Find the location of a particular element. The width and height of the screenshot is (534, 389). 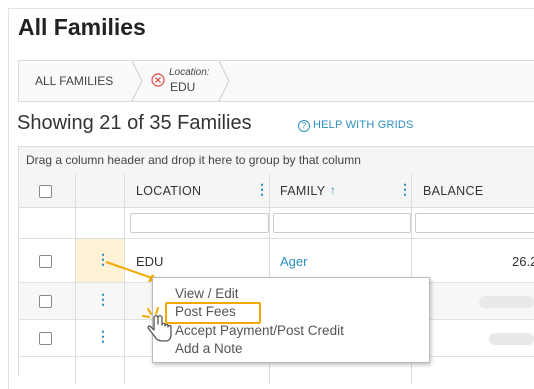

balance-filter-input is located at coordinates (474, 223).